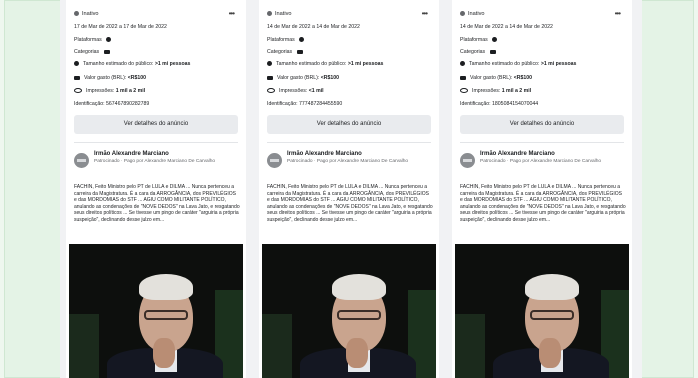 This screenshot has height=378, width=698. I want to click on ad-id-row: Identificação: 567467890282789, so click(111, 104).